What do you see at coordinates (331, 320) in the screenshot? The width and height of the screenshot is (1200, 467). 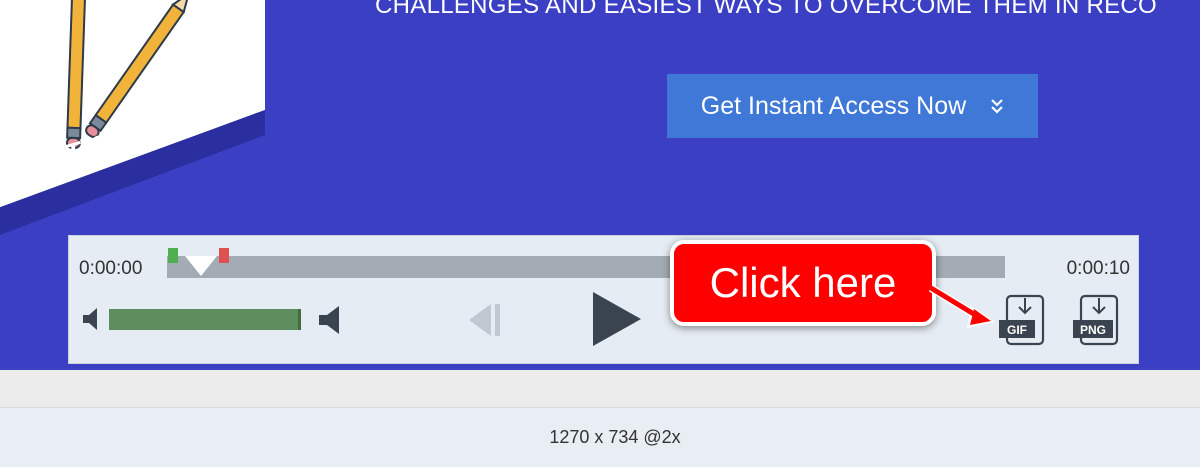 I see `speaker-high-icon` at bounding box center [331, 320].